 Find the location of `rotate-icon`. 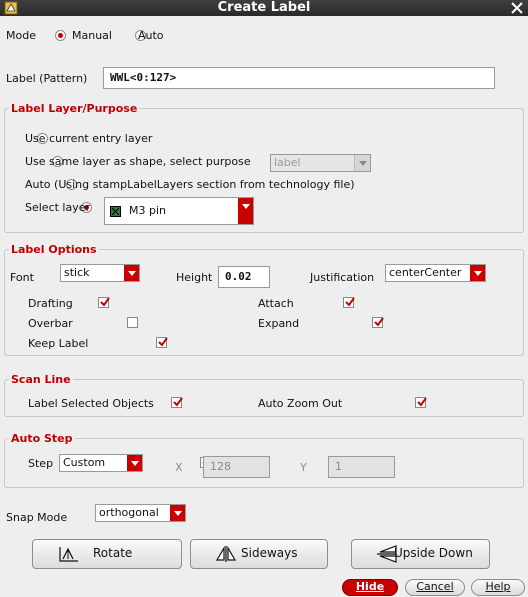

rotate-icon is located at coordinates (69, 555).